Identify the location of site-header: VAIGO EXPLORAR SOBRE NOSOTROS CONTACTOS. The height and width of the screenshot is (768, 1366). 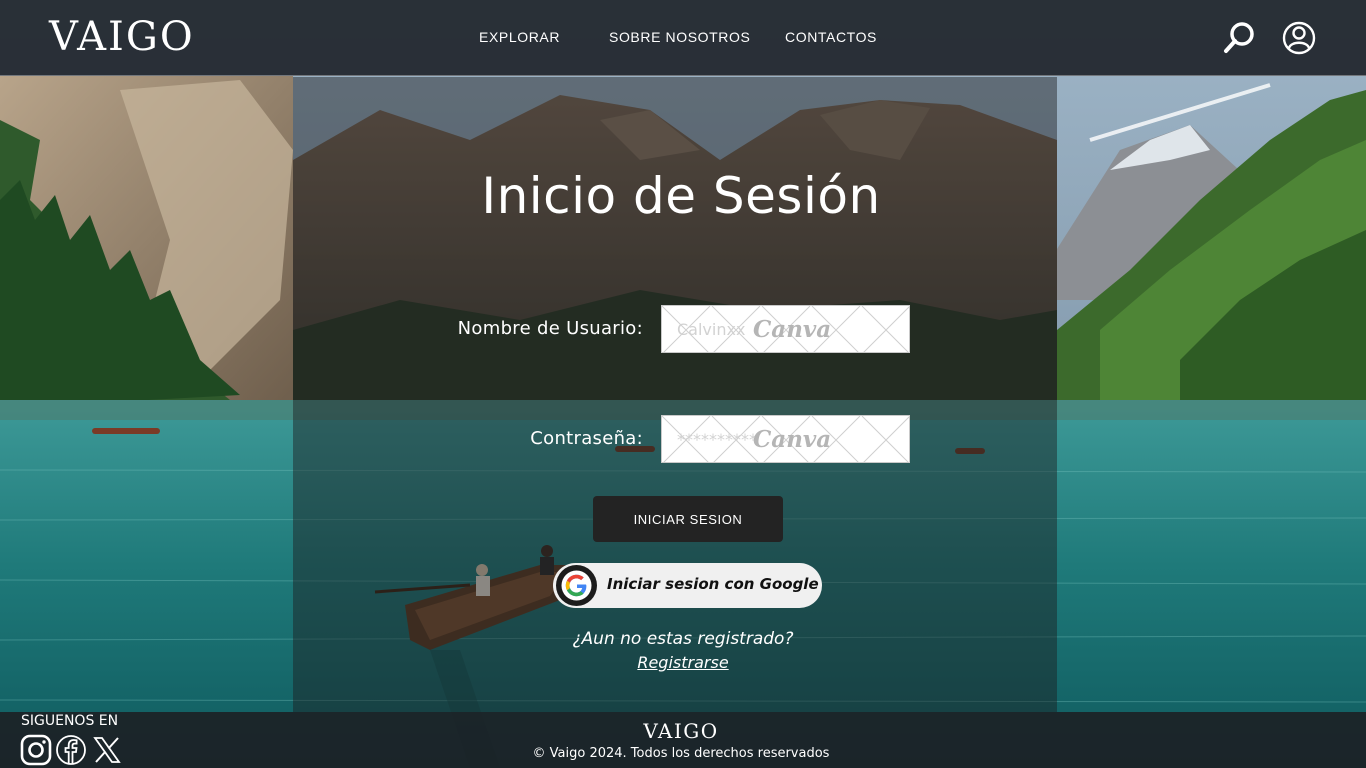
(683, 38).